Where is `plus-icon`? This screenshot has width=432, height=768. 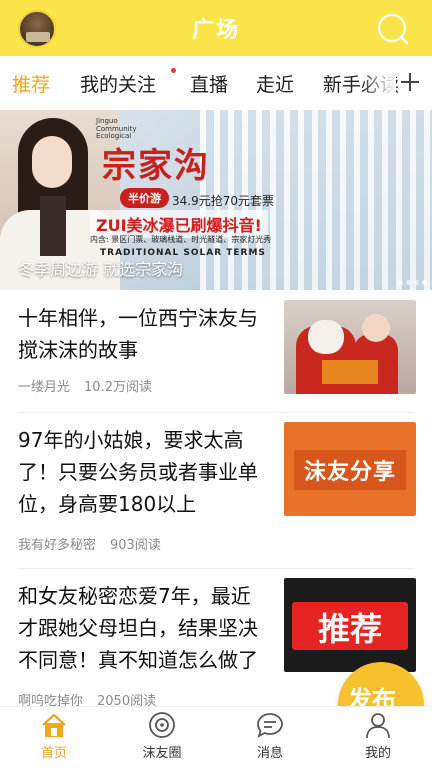 plus-icon is located at coordinates (410, 82).